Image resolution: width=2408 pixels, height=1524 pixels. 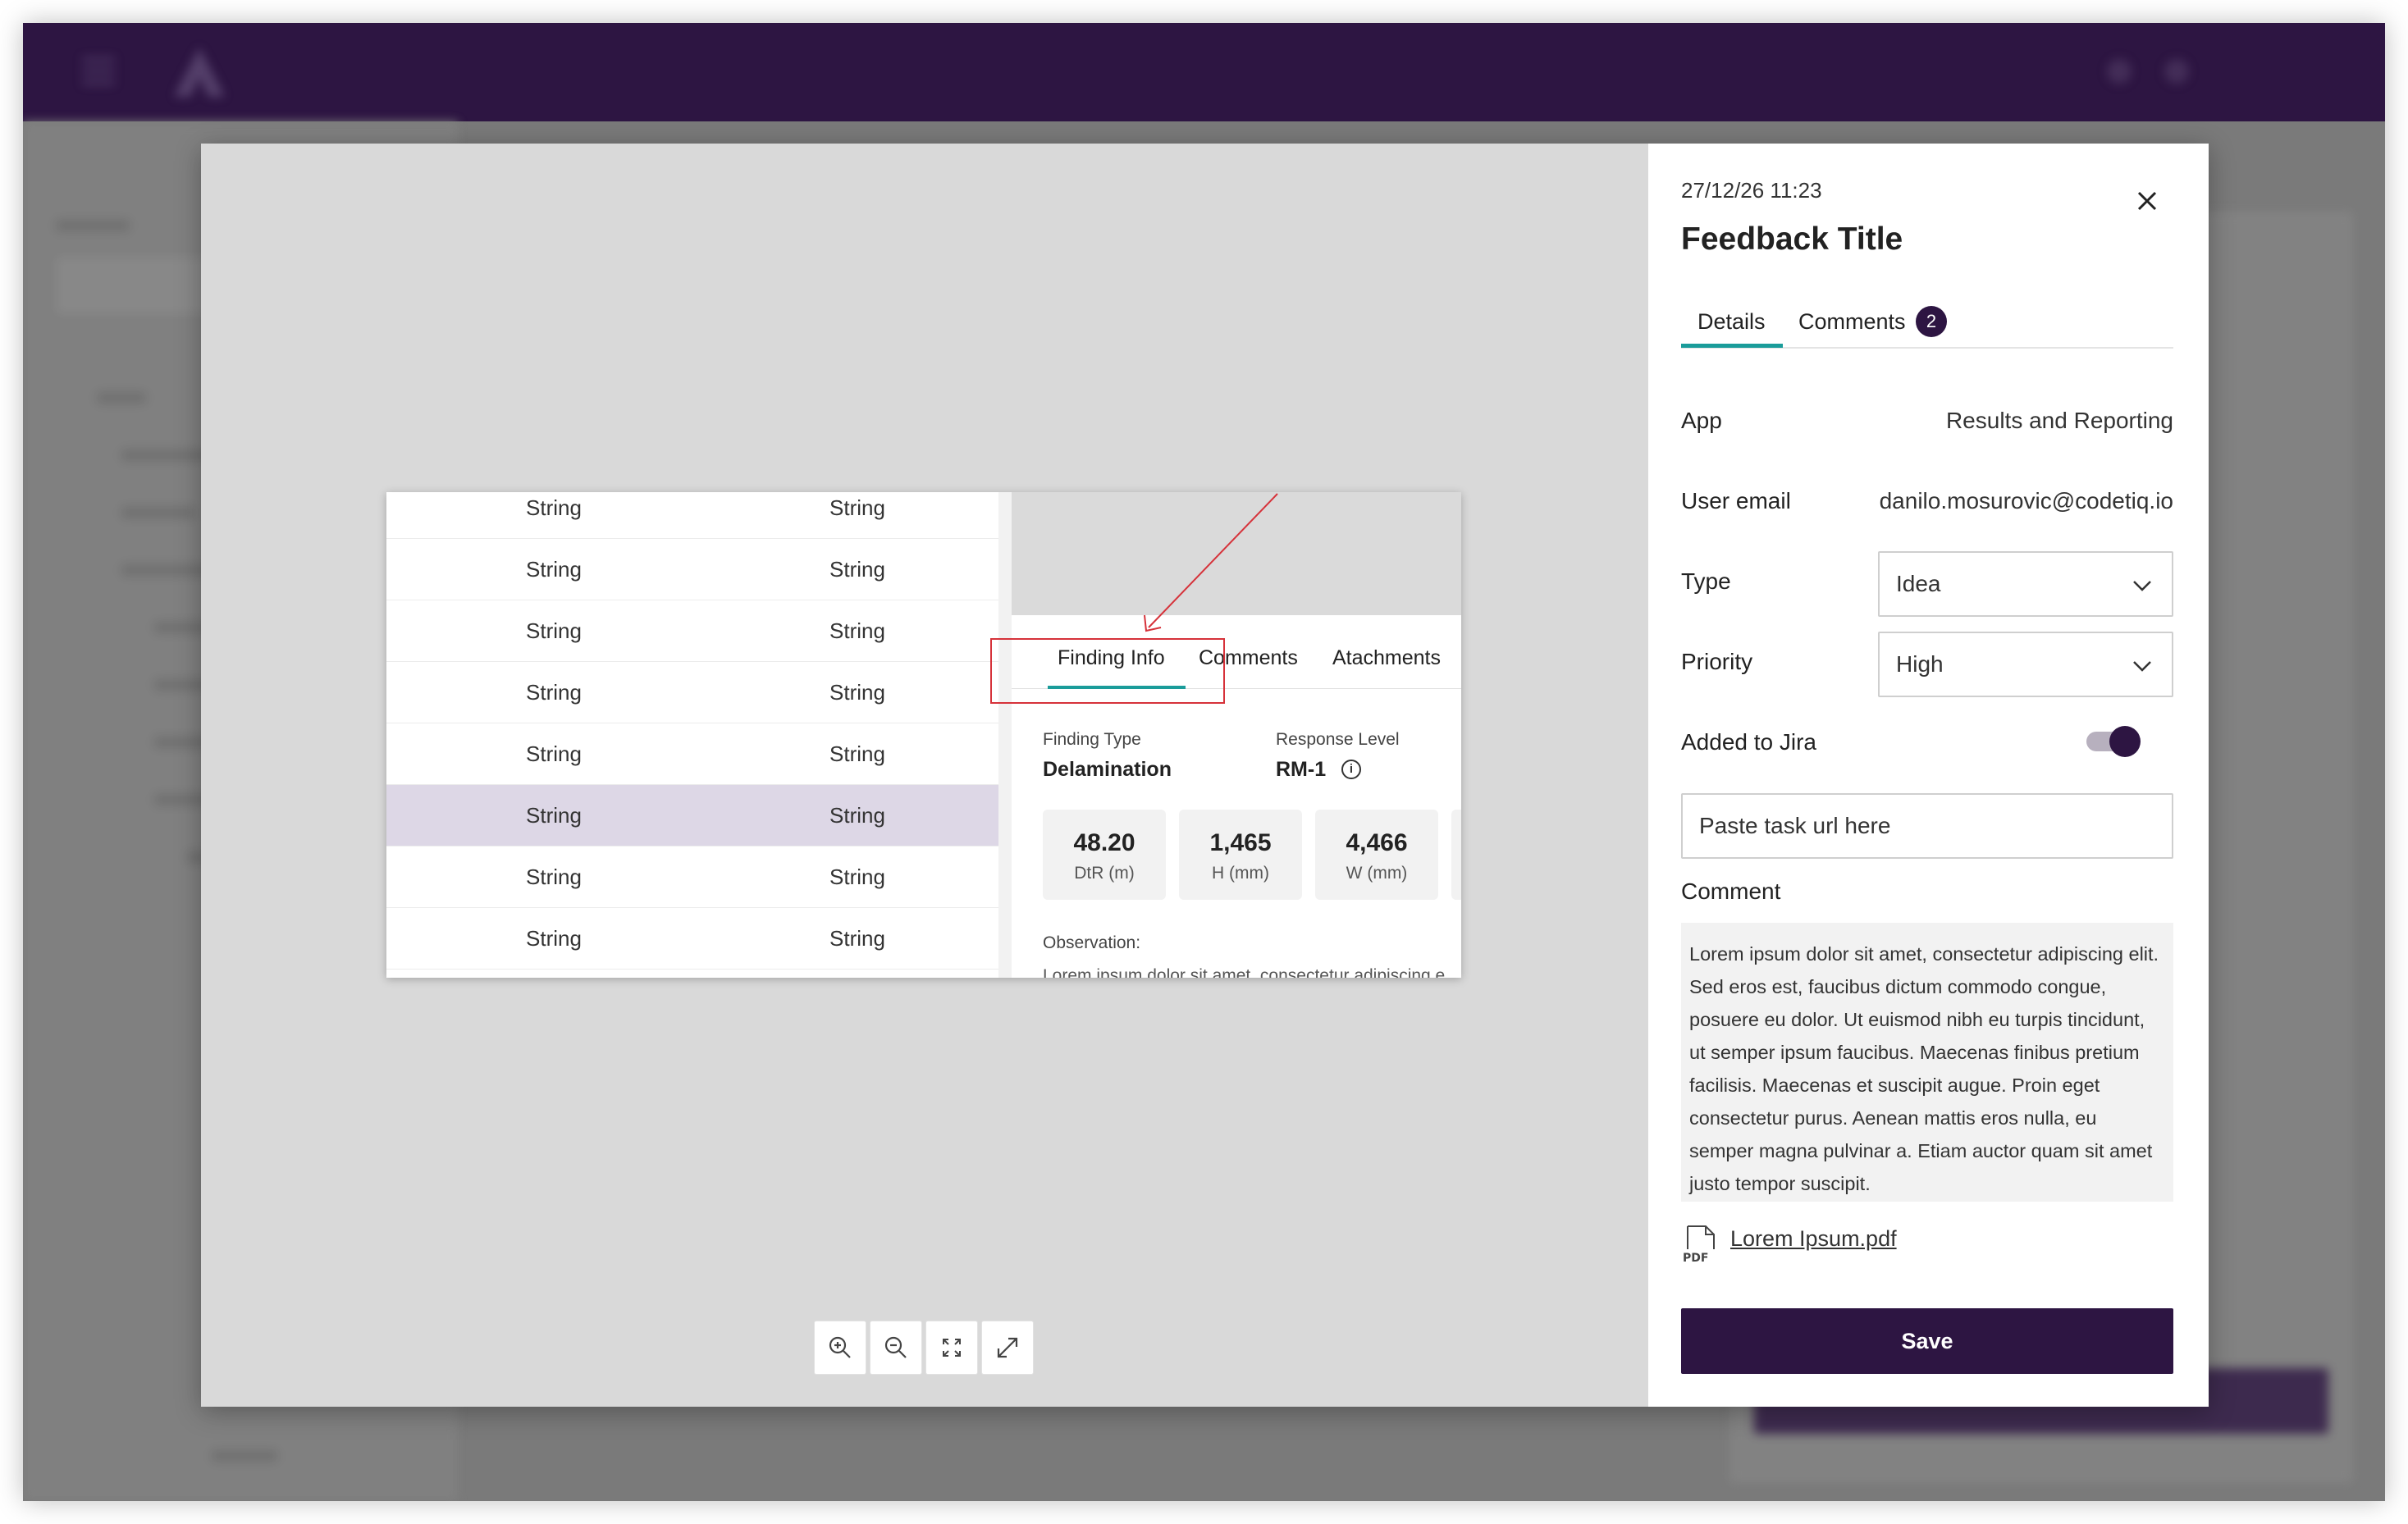 What do you see at coordinates (1005, 735) in the screenshot?
I see `preview-divider` at bounding box center [1005, 735].